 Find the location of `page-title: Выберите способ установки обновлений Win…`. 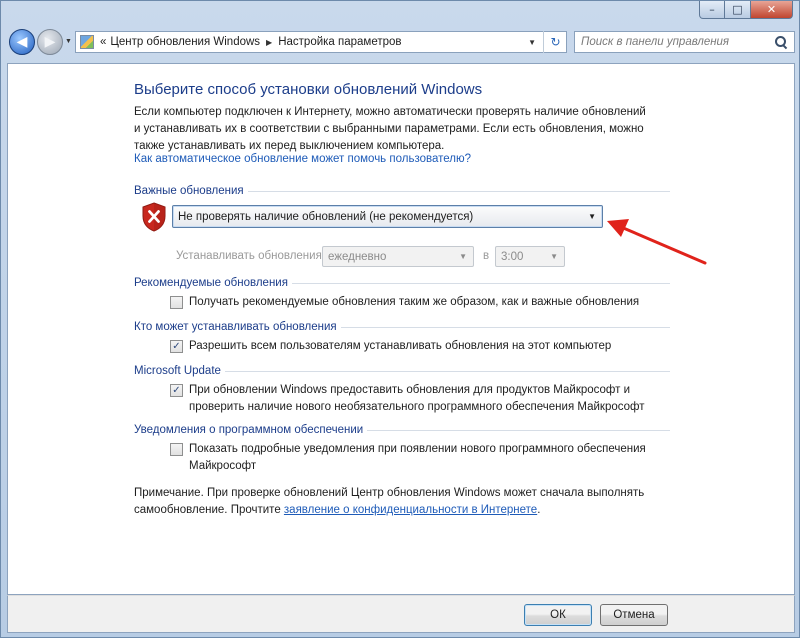

page-title: Выберите способ установки обновлений Win… is located at coordinates (308, 89).